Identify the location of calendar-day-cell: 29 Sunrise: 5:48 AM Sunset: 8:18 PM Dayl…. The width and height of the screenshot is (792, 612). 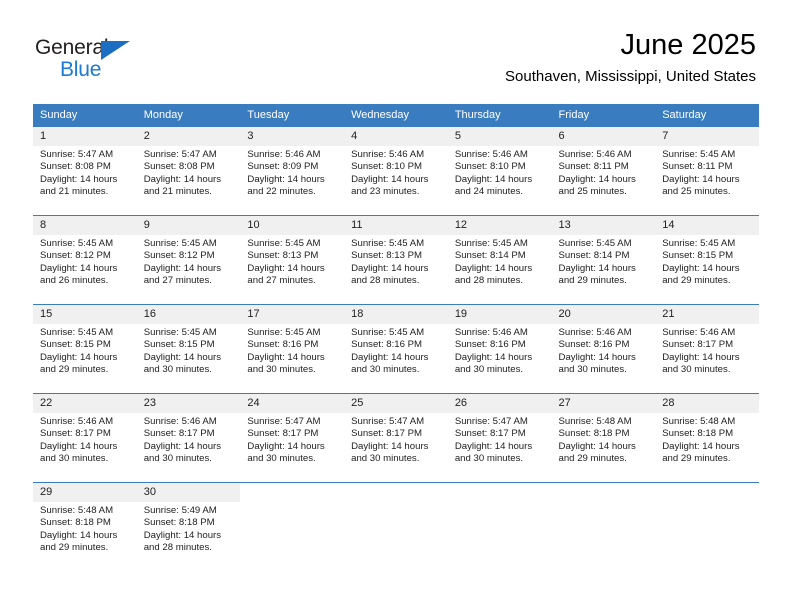
(85, 526).